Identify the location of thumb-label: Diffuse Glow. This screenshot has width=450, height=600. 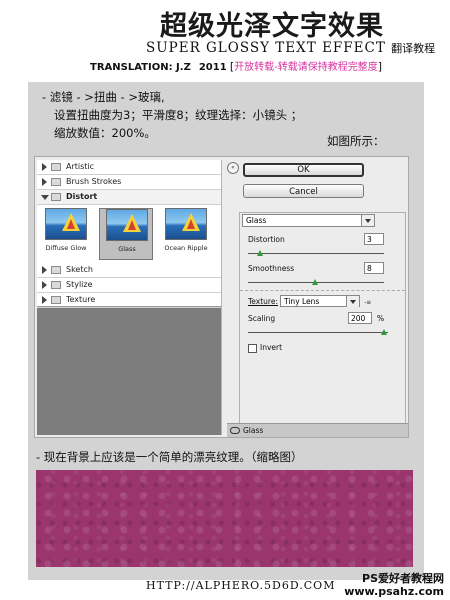
(66, 248).